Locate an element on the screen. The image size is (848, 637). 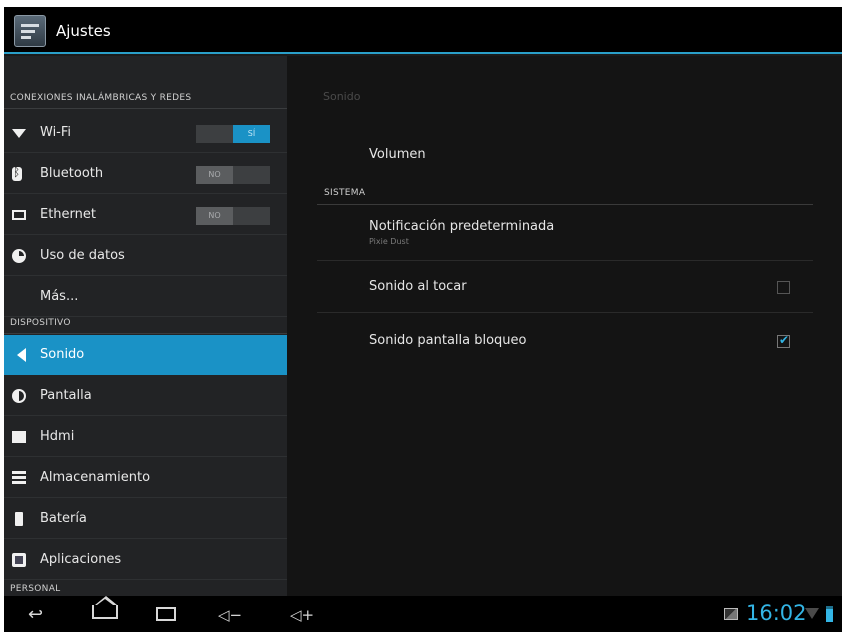
sidebar-item-hdmi: Hdmi is located at coordinates (145, 437).